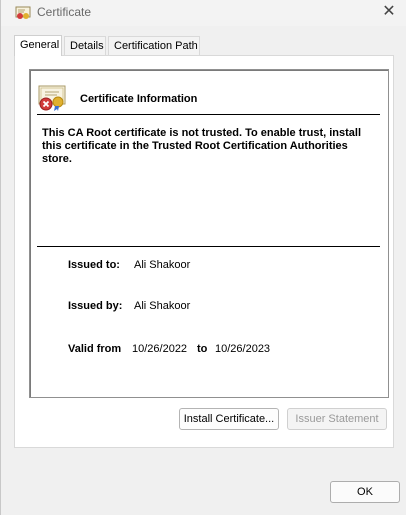  What do you see at coordinates (162, 306) in the screenshot?
I see `issued-by-value: Ali Shakoor` at bounding box center [162, 306].